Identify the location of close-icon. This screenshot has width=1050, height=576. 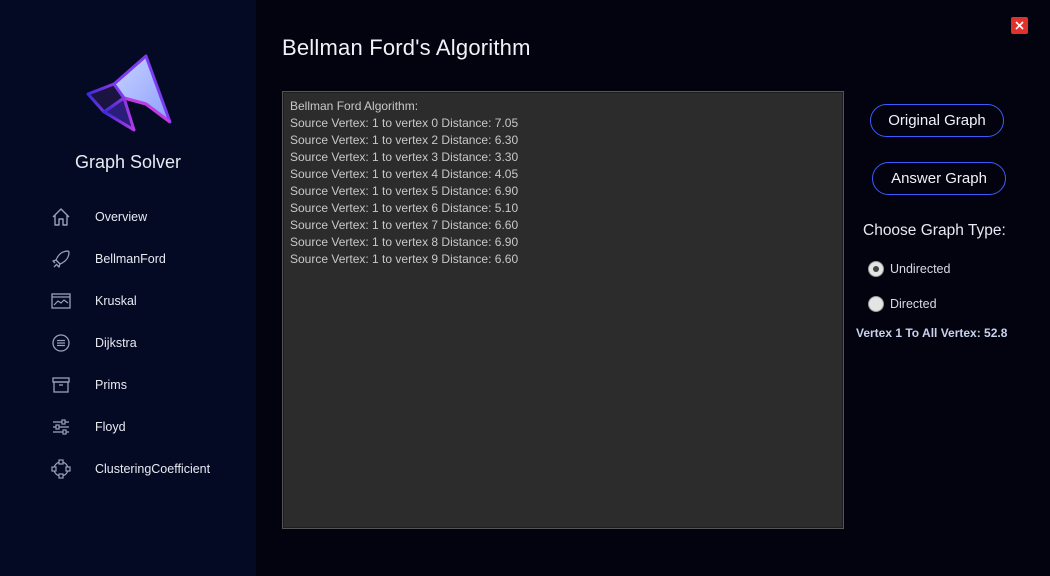
(1019, 25).